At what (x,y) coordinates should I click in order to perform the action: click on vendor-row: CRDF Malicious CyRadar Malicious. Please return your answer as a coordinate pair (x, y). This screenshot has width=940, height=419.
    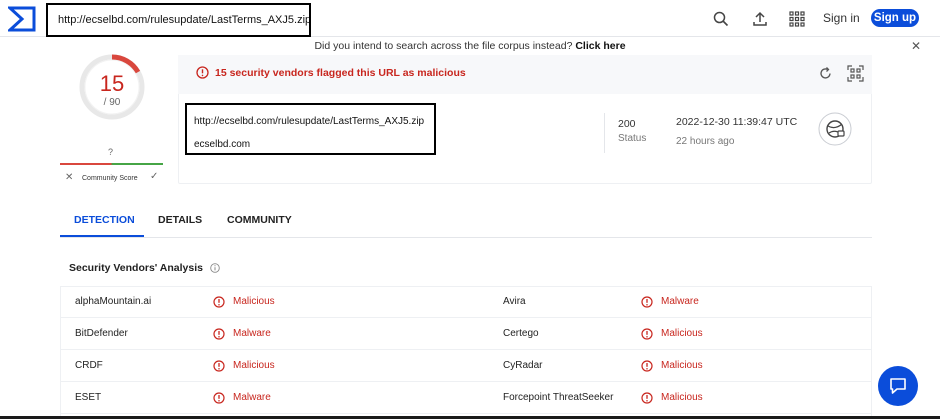
    Looking at the image, I should click on (466, 366).